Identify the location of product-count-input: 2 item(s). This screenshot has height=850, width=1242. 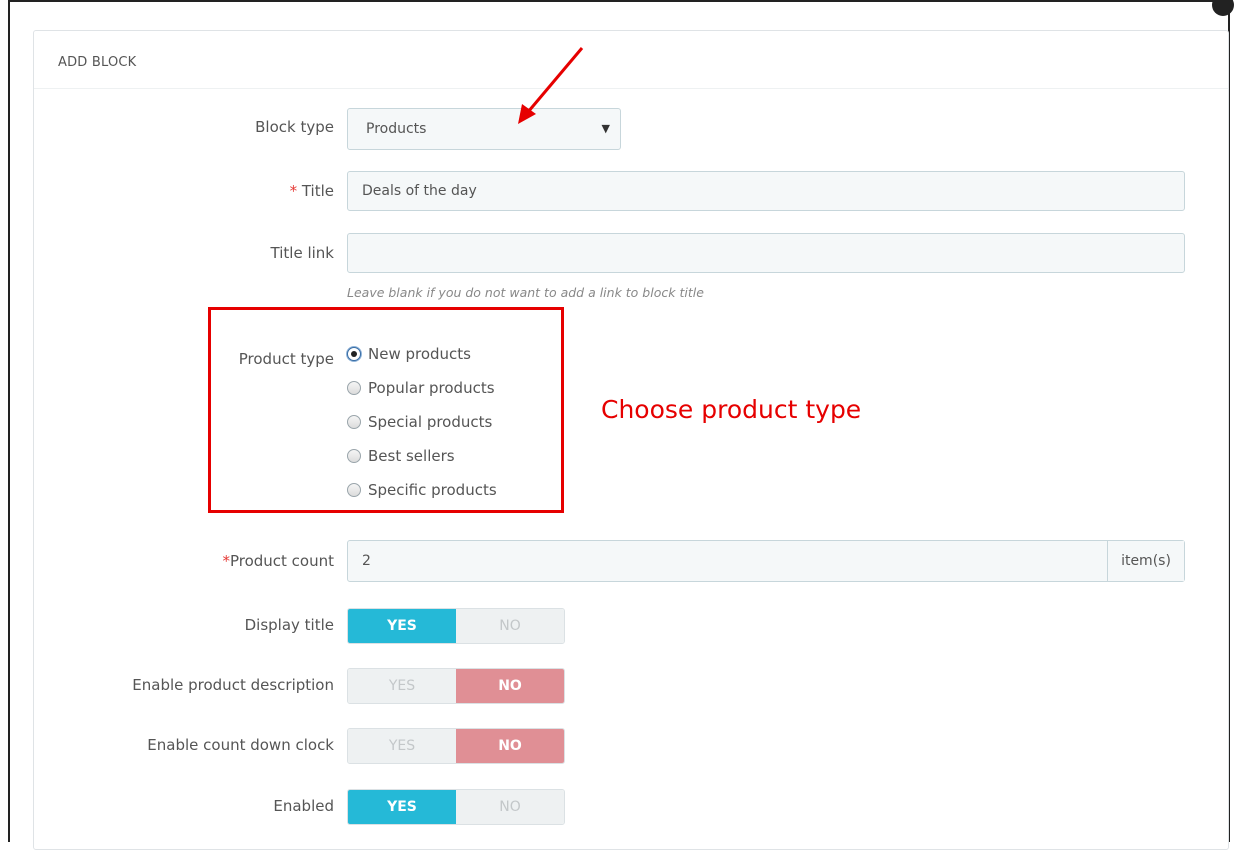
(766, 561).